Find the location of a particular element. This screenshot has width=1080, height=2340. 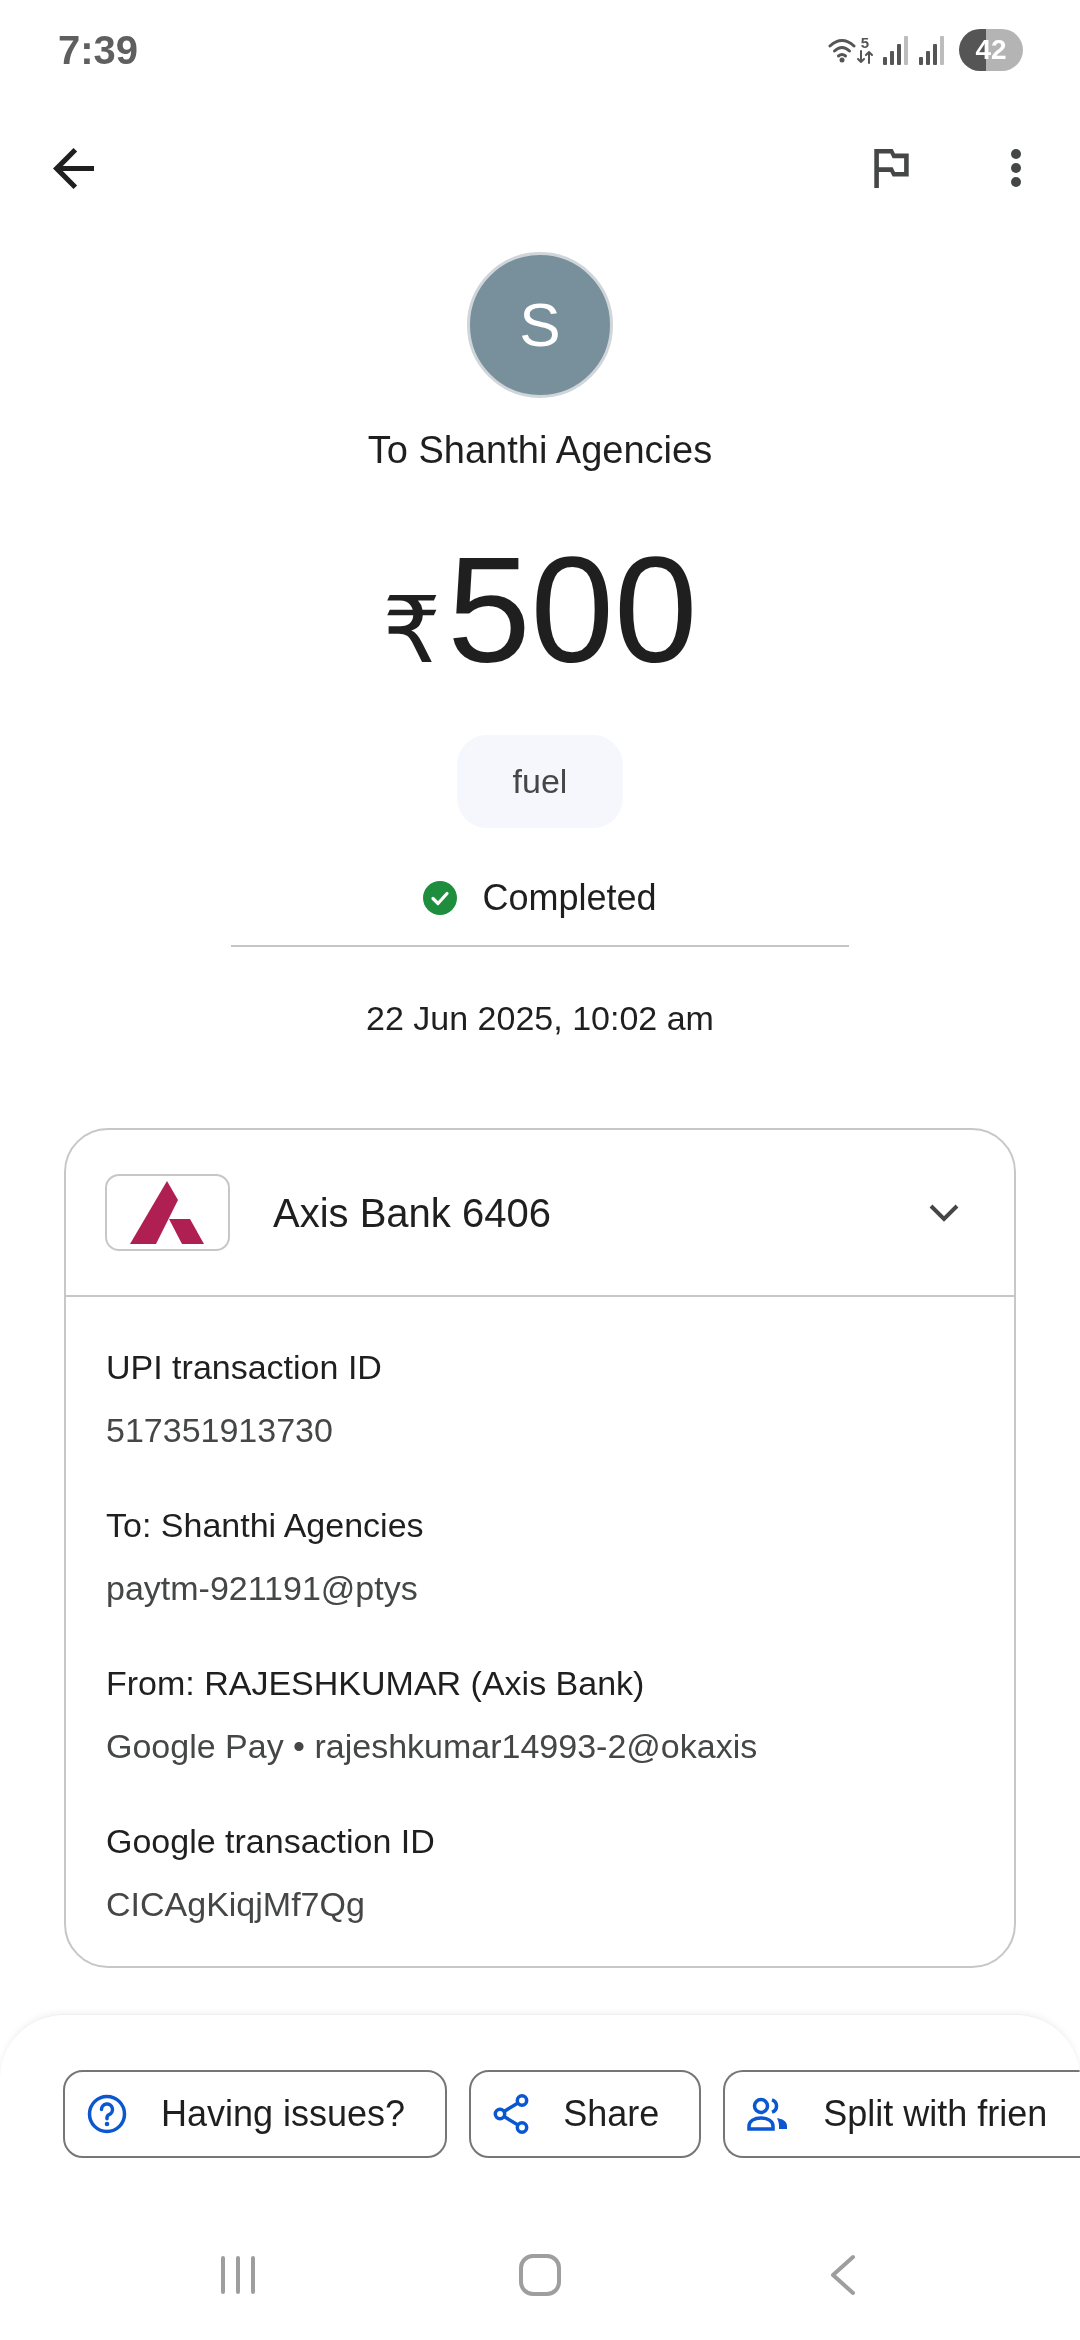

wifi-icon is located at coordinates (842, 50).